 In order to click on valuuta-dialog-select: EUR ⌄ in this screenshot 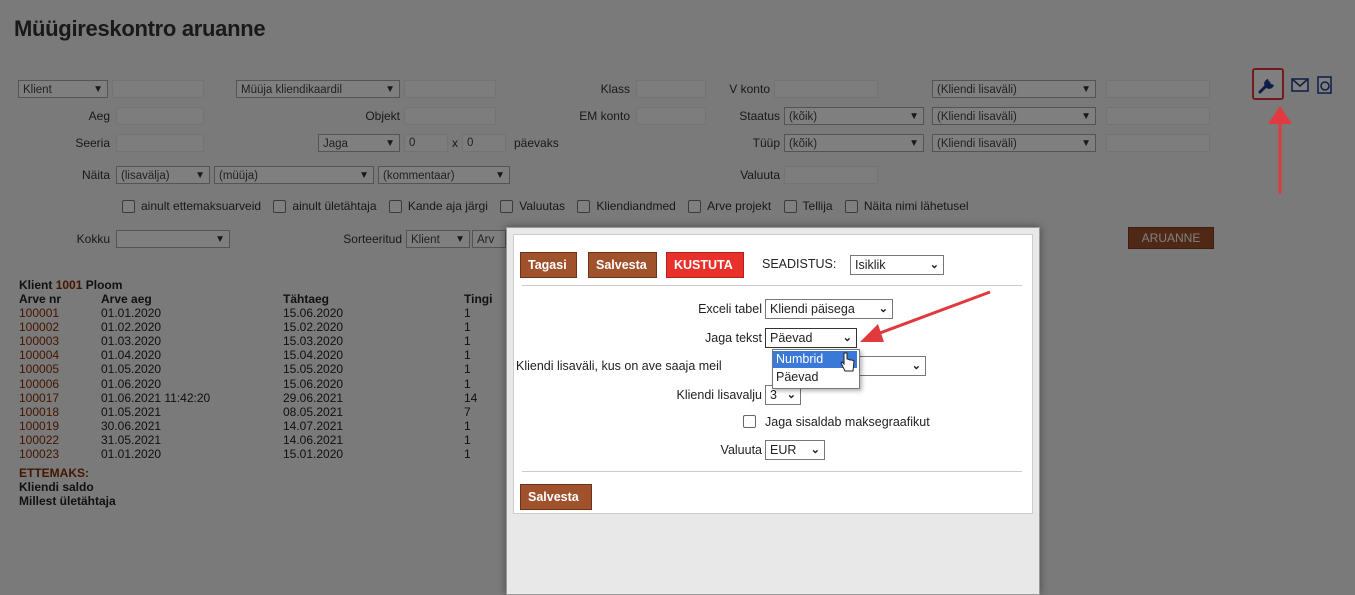, I will do `click(795, 450)`.